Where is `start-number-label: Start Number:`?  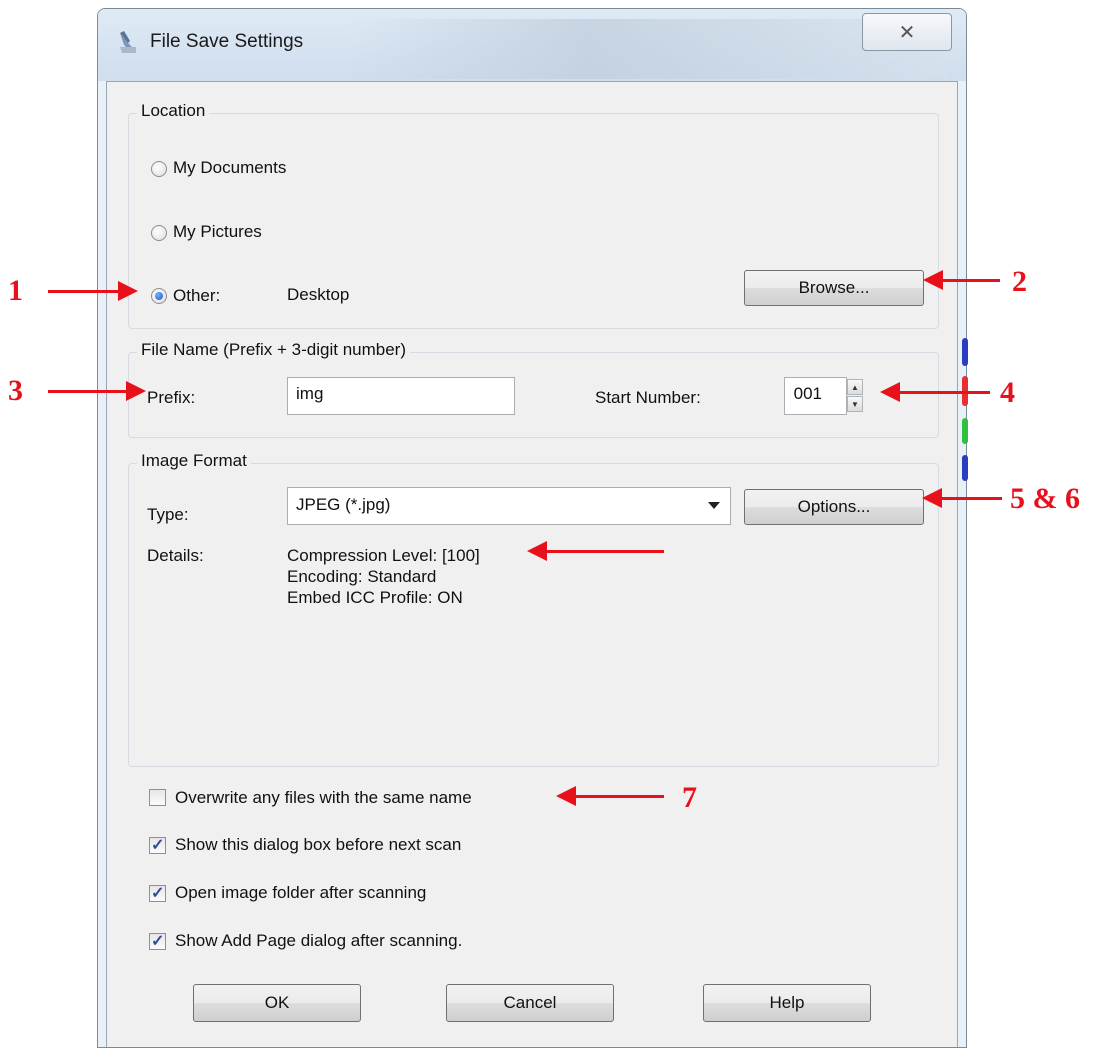 start-number-label: Start Number: is located at coordinates (648, 397).